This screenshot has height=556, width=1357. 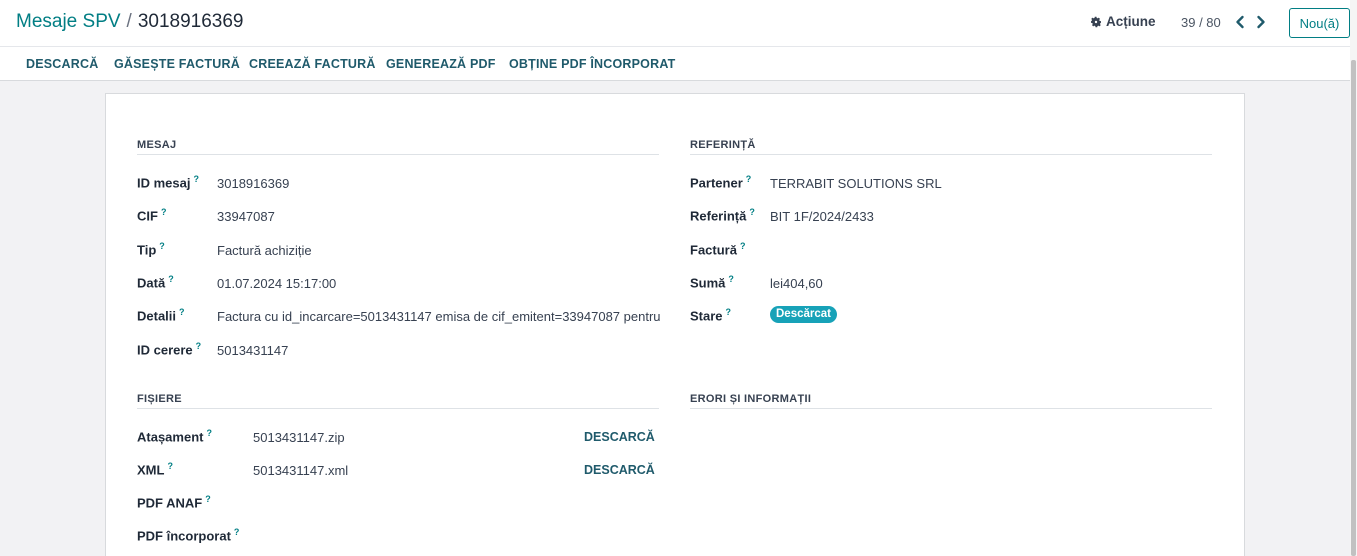 What do you see at coordinates (951, 401) in the screenshot?
I see `section-header-erori: ERORI ȘI INFORMAȚII` at bounding box center [951, 401].